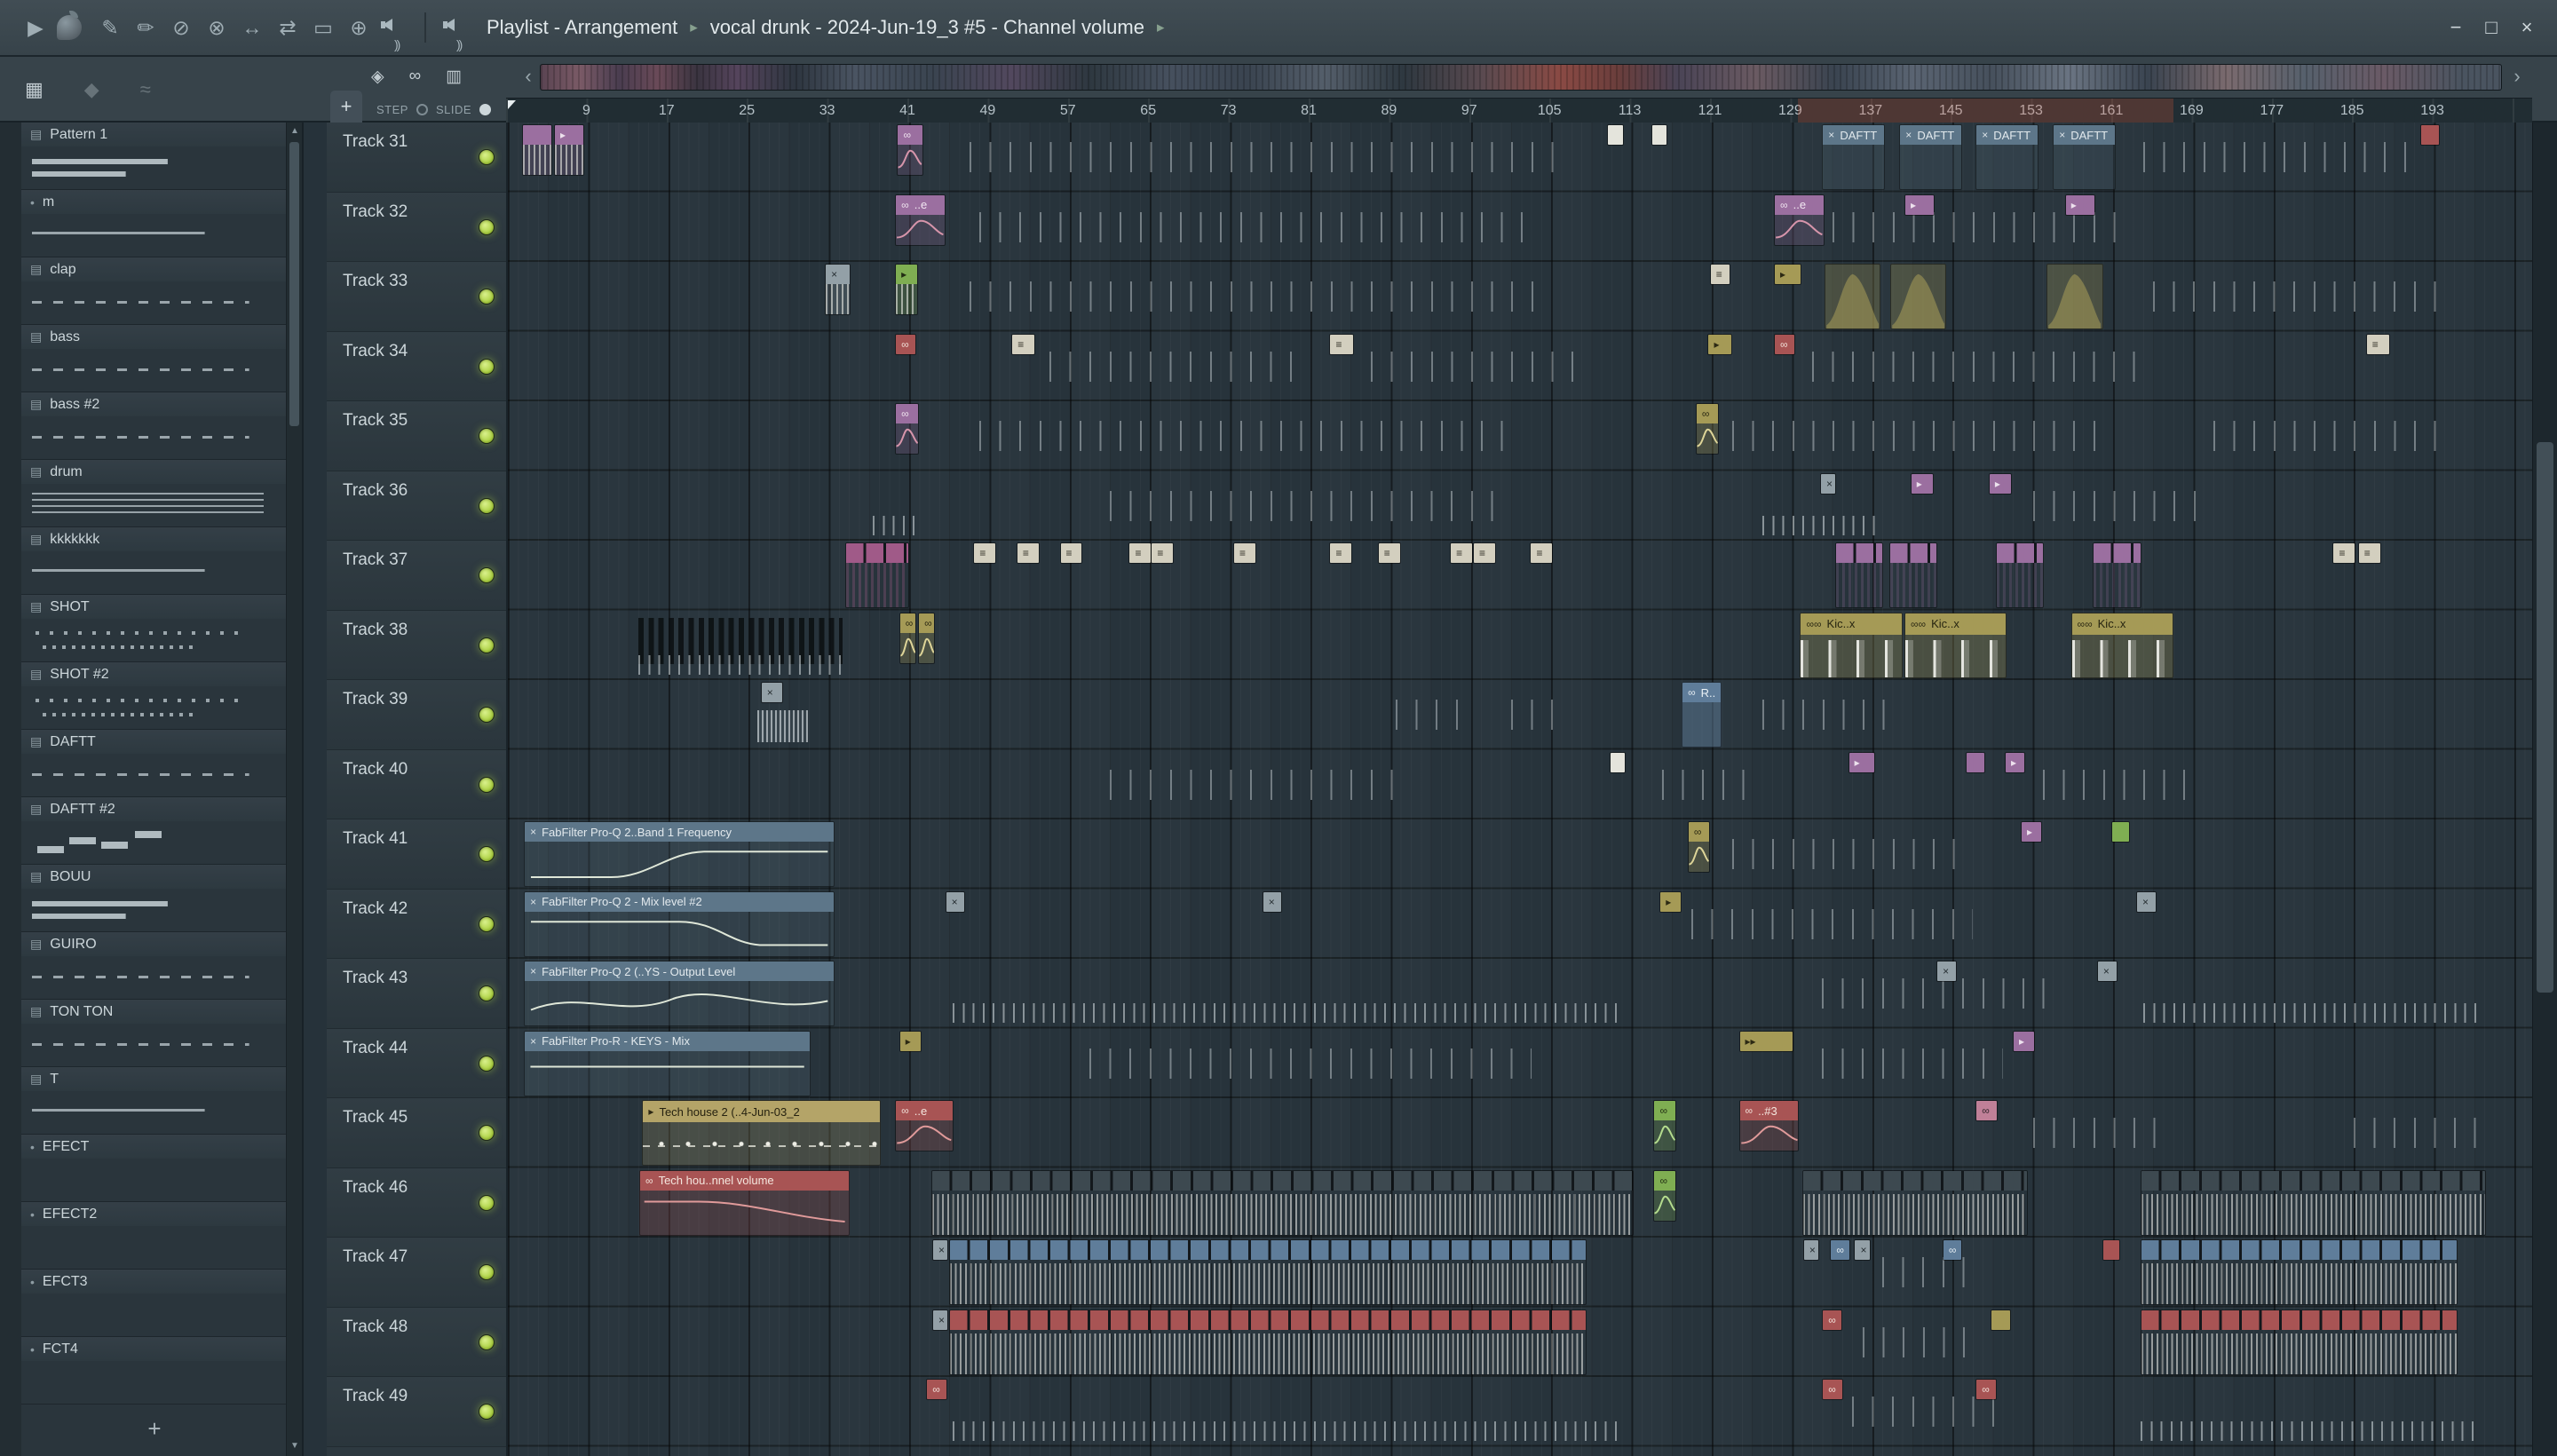 The image size is (2557, 1456). Describe the element at coordinates (154, 269) in the screenshot. I see `pattern-item-header: ▤ clap` at that location.